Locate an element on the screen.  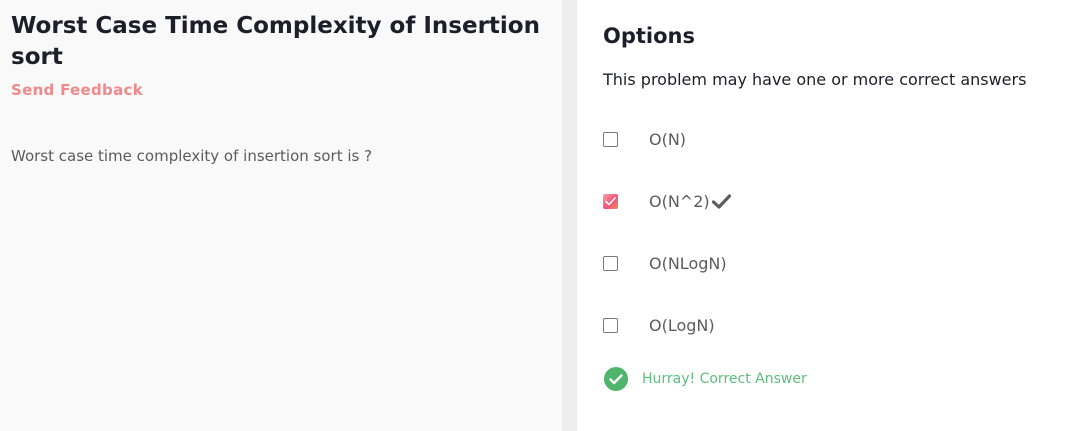
option-item: O(N) is located at coordinates (644, 139).